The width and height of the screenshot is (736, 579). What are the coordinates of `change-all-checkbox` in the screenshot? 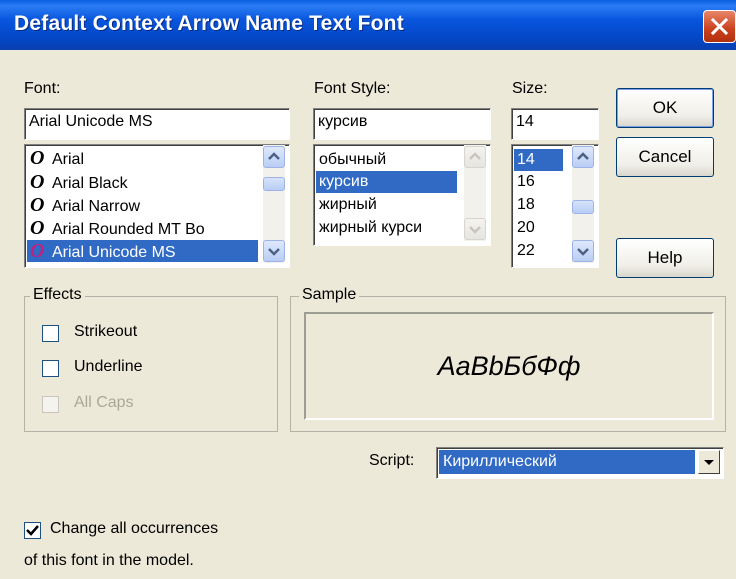 It's located at (32, 530).